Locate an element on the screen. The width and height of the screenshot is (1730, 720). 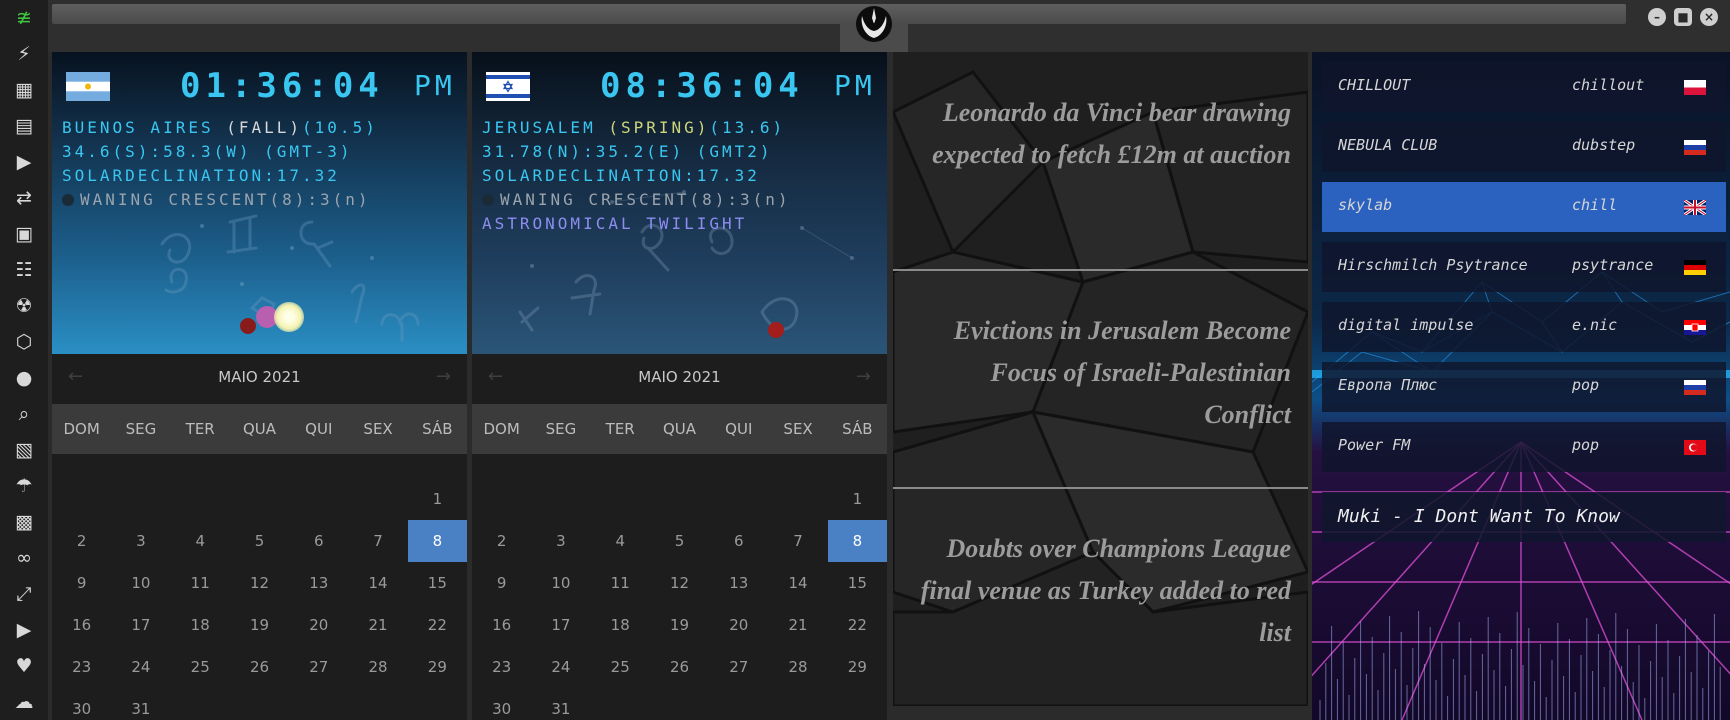
radio-station-3: skylab chill is located at coordinates (1524, 207).